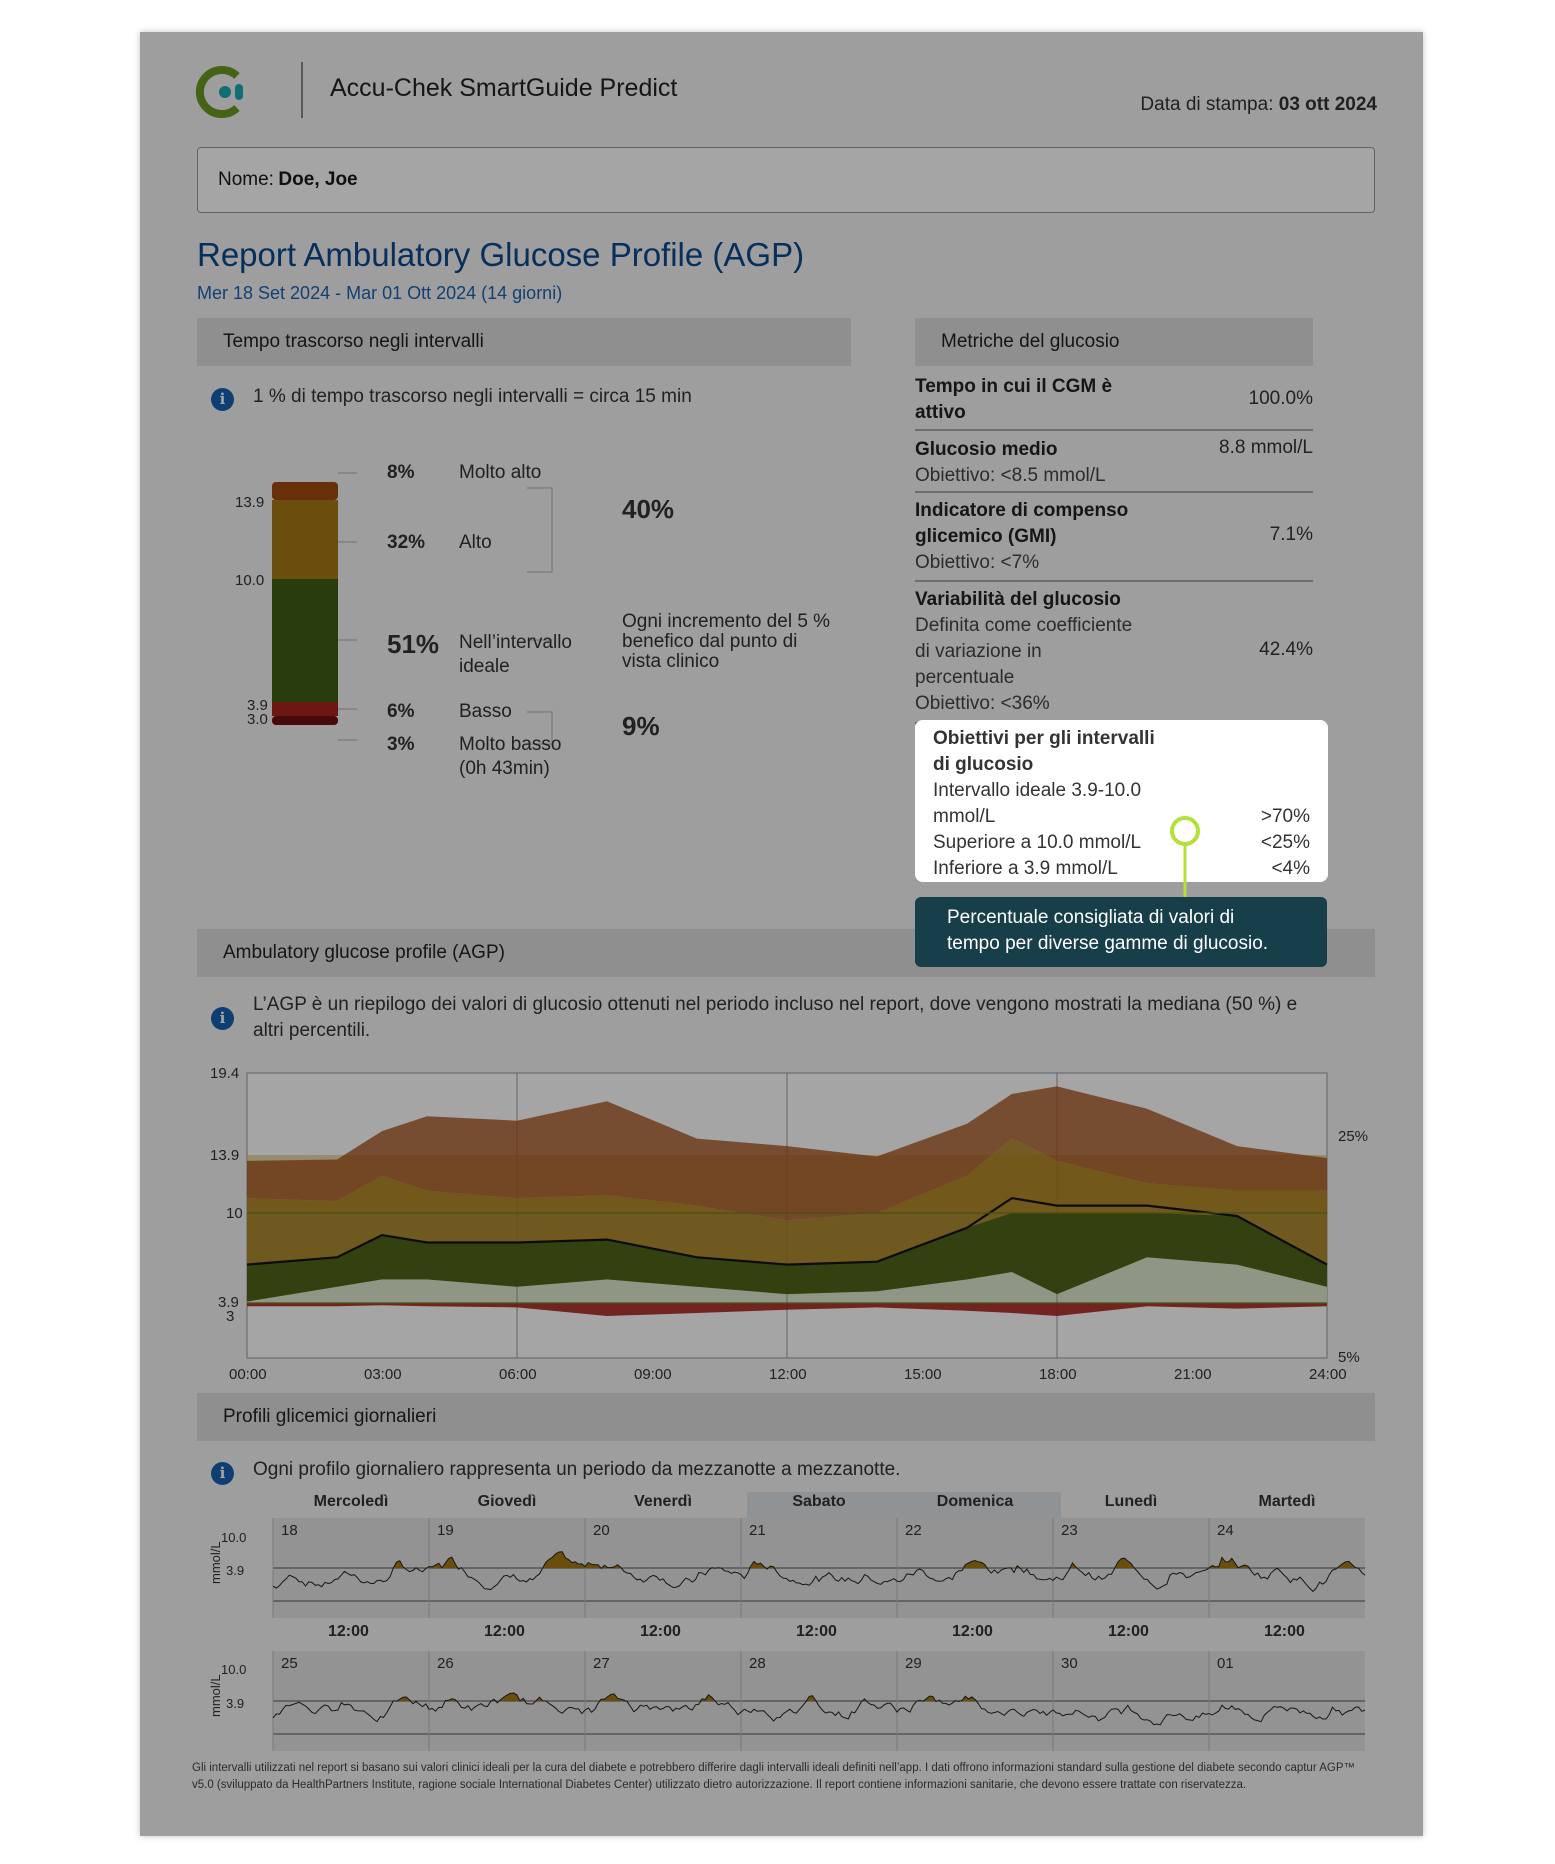 The width and height of the screenshot is (1555, 1864). Describe the element at coordinates (648, 509) in the screenshot. I see `high-total: 40%` at that location.